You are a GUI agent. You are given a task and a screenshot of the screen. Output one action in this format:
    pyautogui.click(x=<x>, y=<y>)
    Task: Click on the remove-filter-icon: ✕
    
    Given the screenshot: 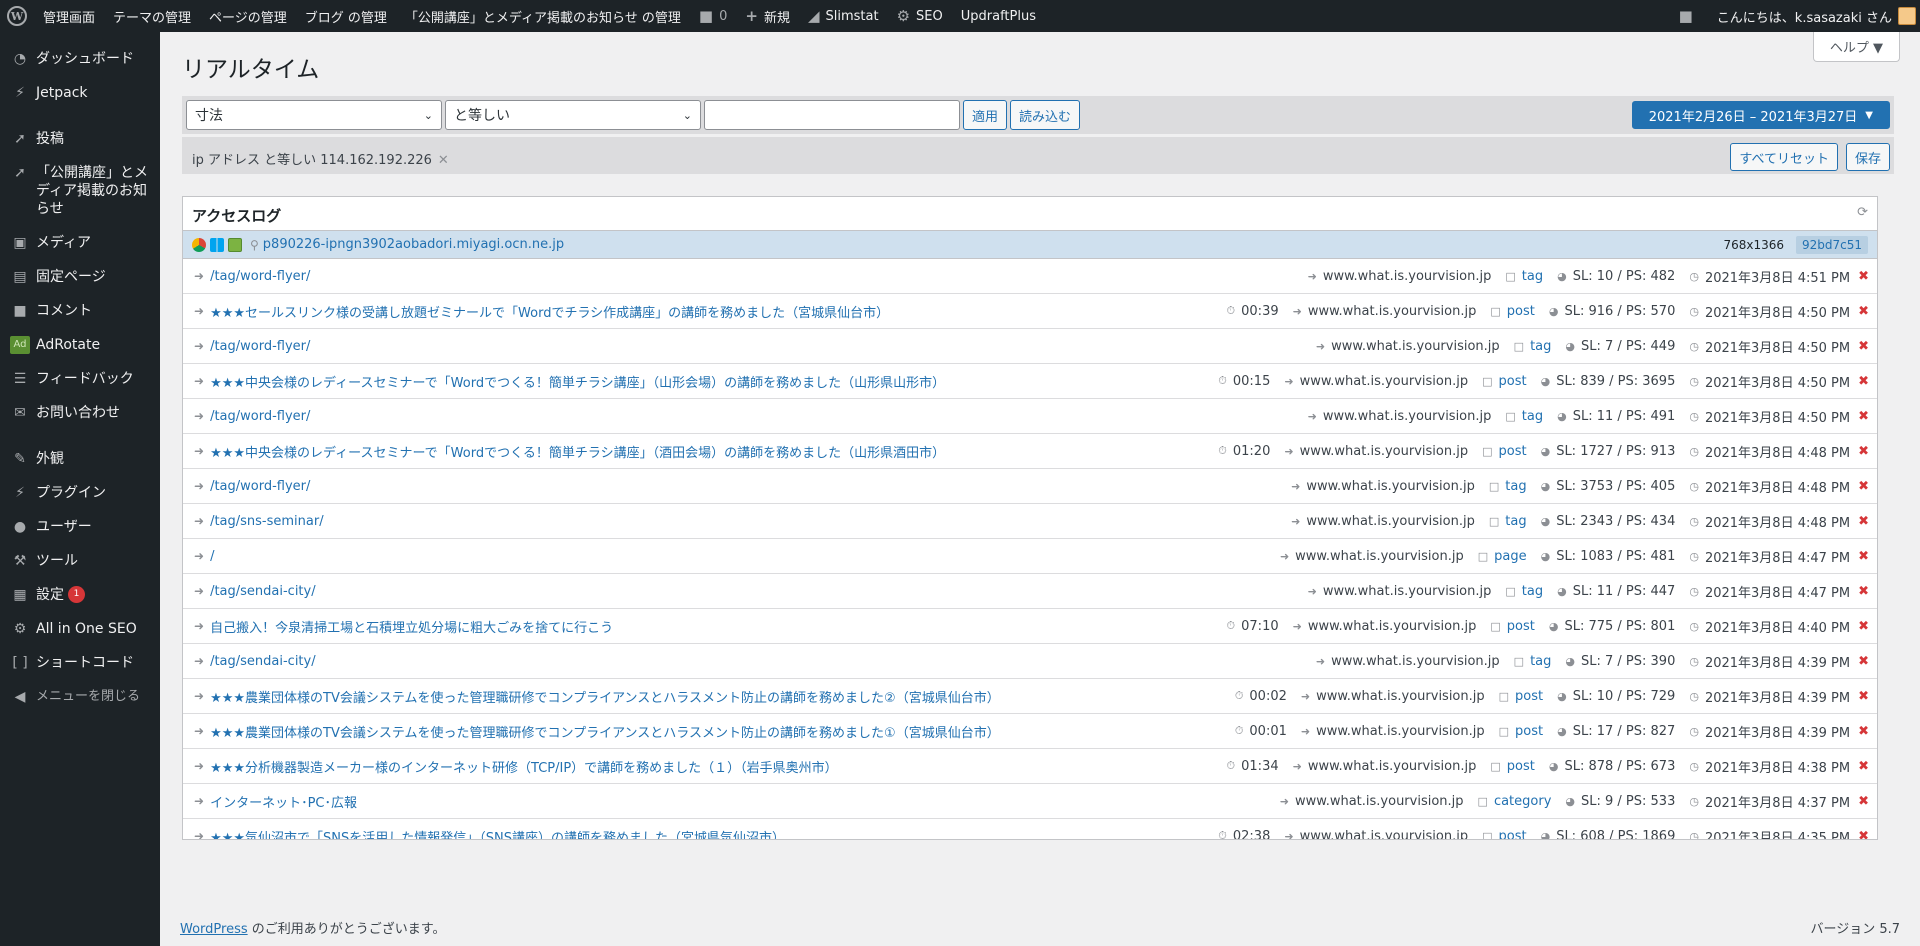 What is the action you would take?
    pyautogui.click(x=443, y=160)
    